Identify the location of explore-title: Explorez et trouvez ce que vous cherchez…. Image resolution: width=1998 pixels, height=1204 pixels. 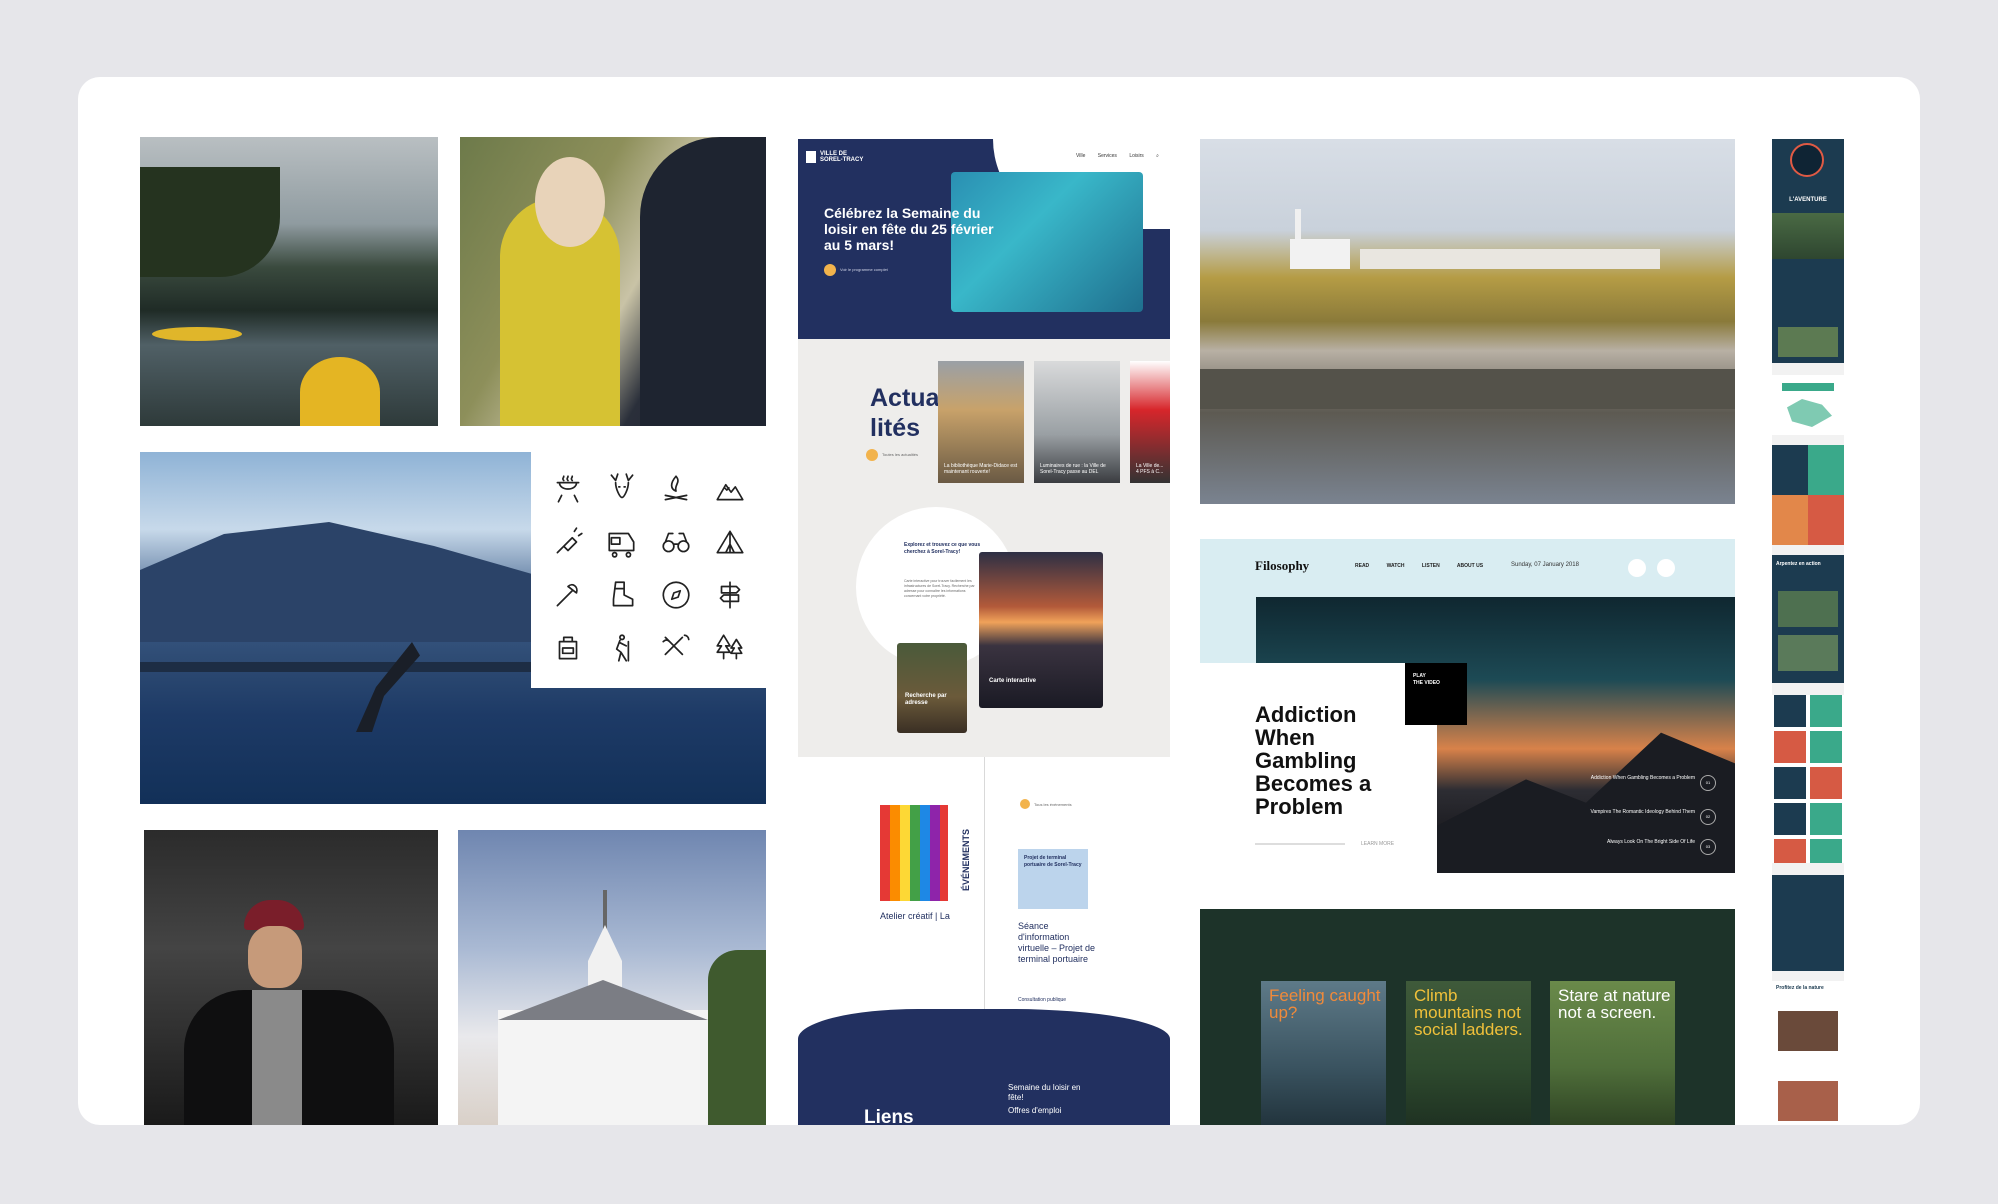
(942, 548).